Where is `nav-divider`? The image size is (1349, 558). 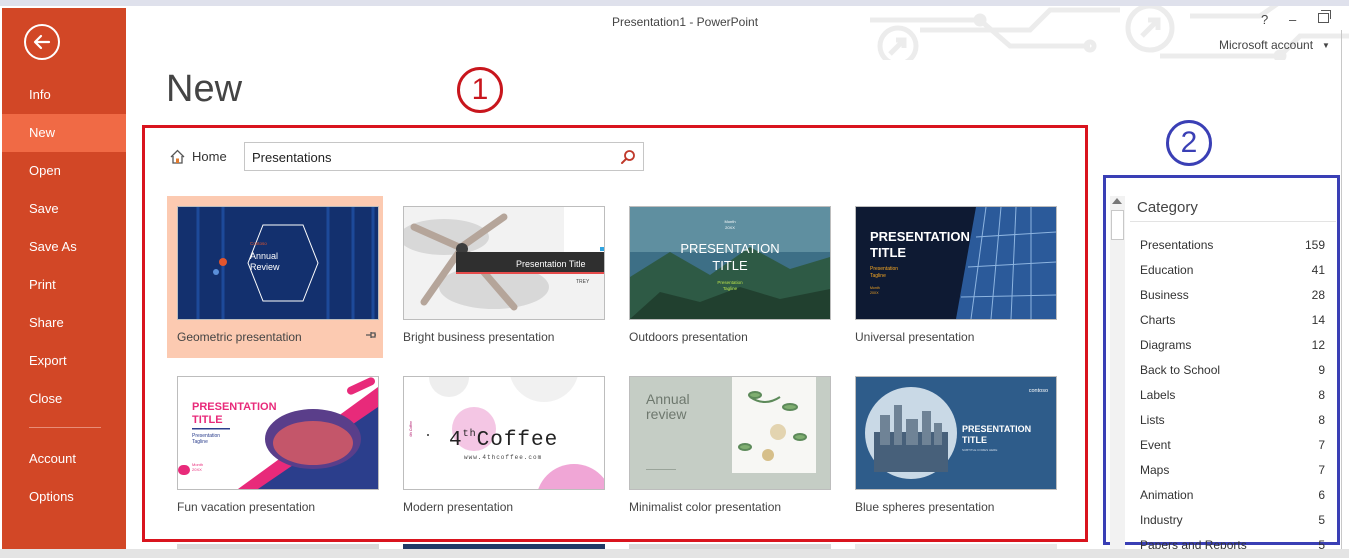
nav-divider is located at coordinates (65, 427).